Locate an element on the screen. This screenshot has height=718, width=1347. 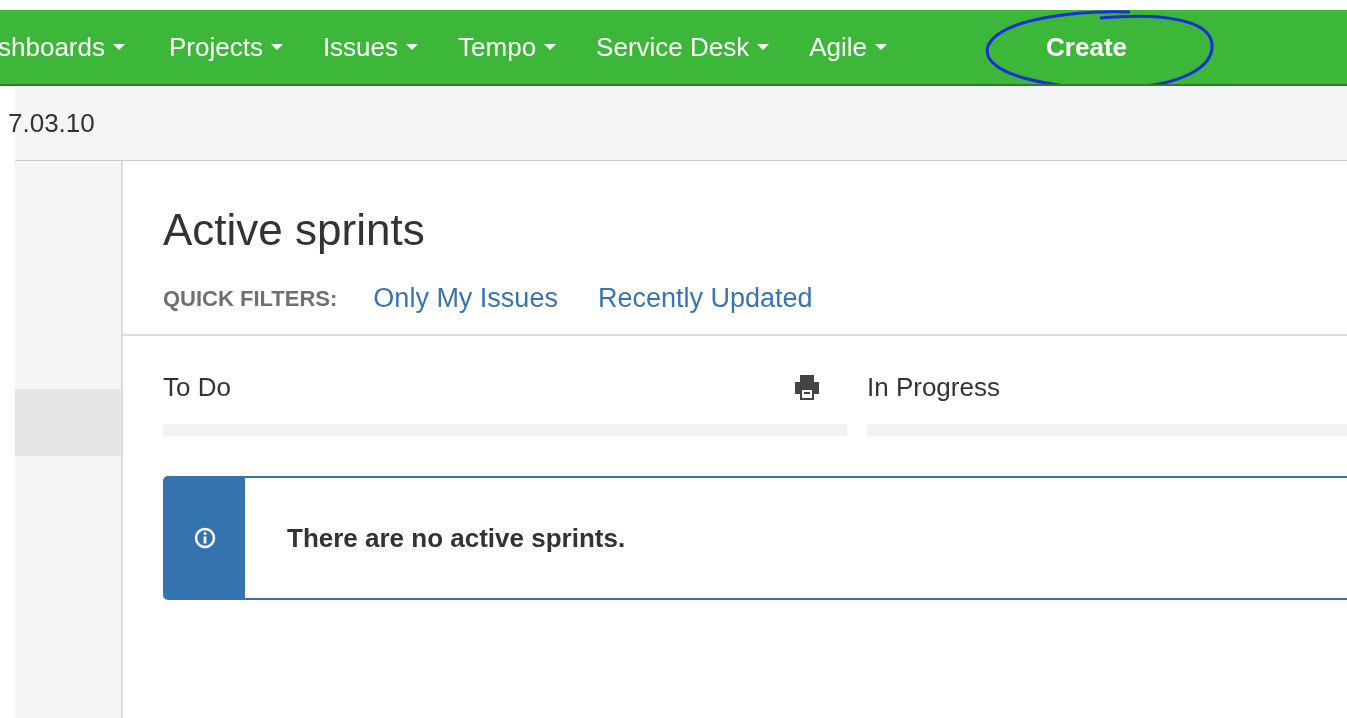
nav-menu: Service Desk is located at coordinates (683, 47).